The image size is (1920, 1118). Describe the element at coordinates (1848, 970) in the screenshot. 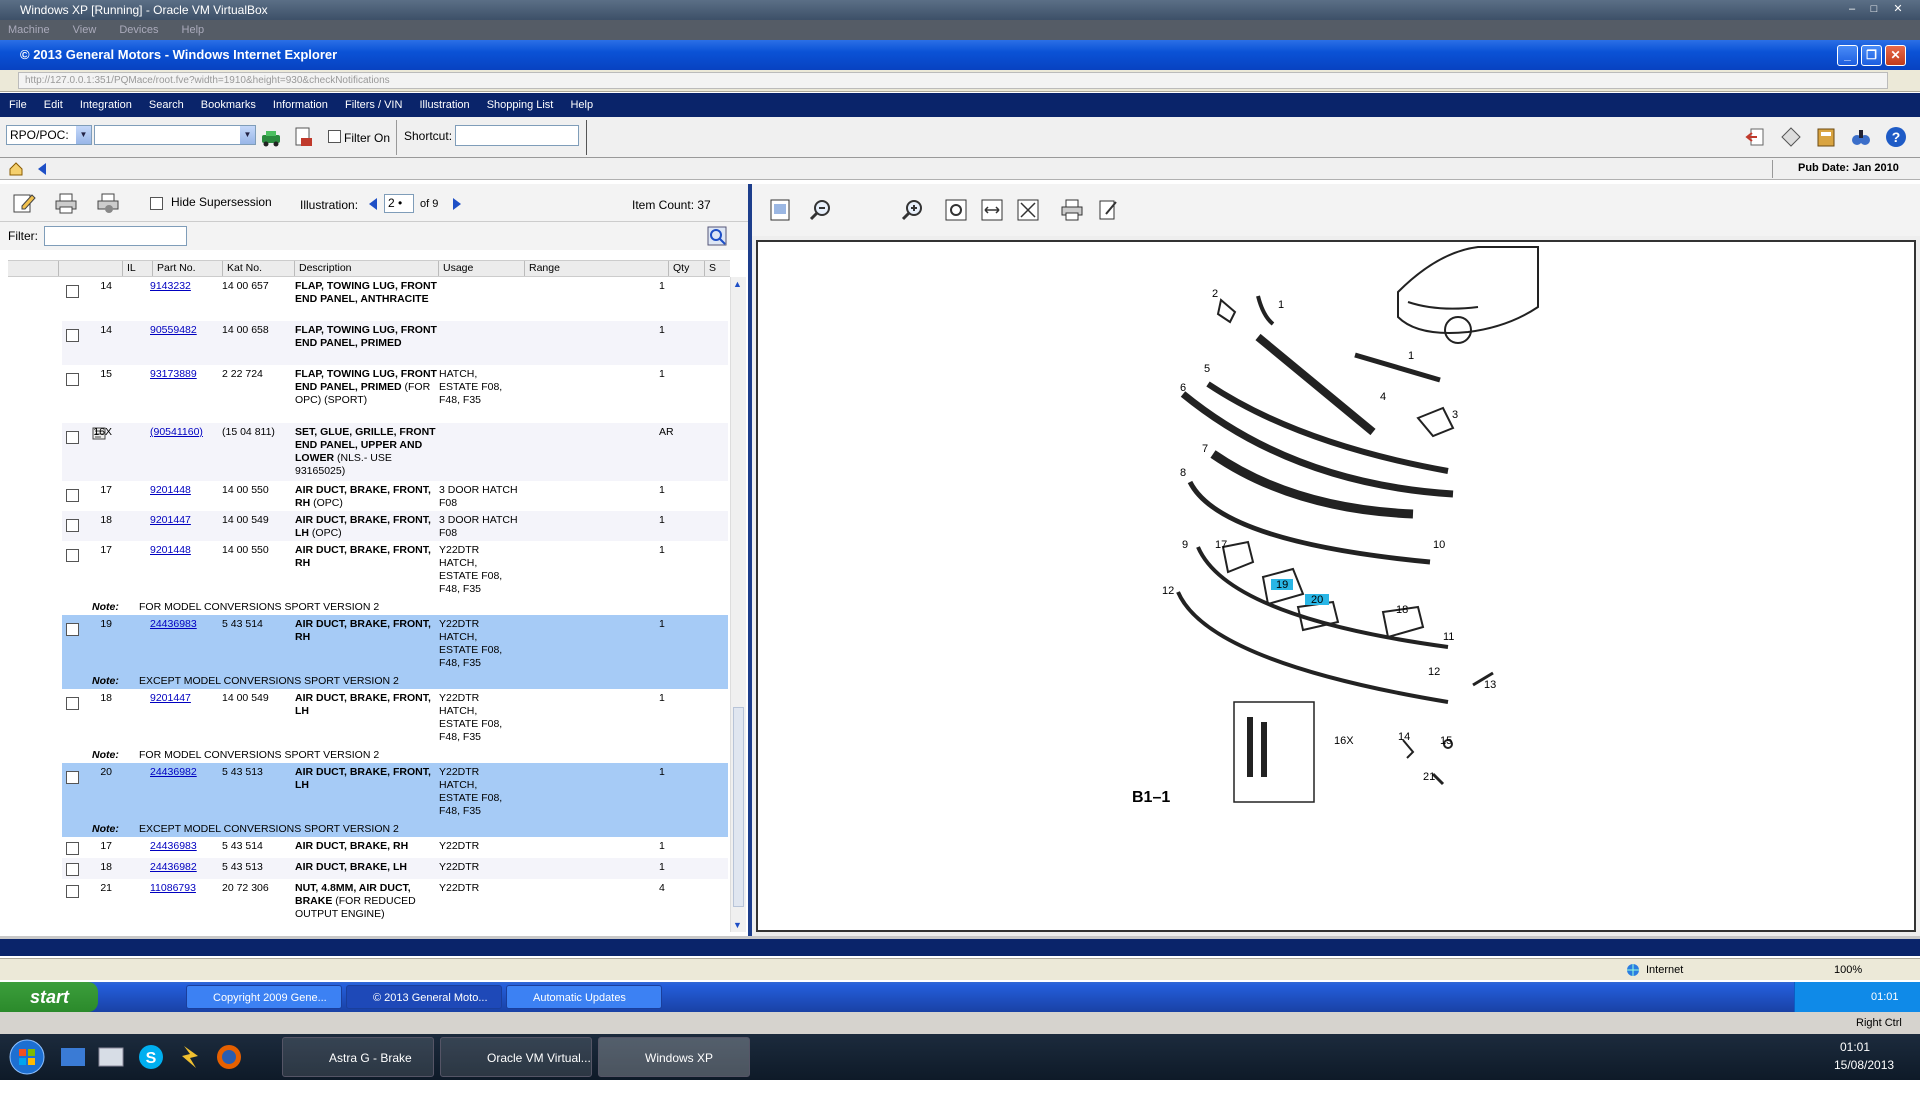

I see `zoom-level: 100%` at that location.